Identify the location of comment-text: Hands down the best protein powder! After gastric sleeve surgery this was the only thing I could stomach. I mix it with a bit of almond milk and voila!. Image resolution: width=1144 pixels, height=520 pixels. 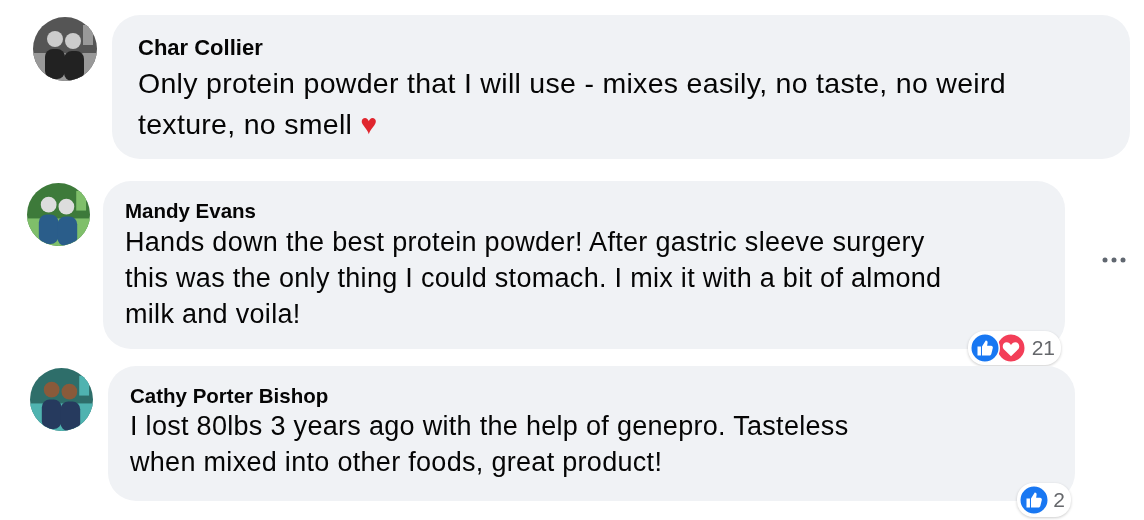
(534, 278).